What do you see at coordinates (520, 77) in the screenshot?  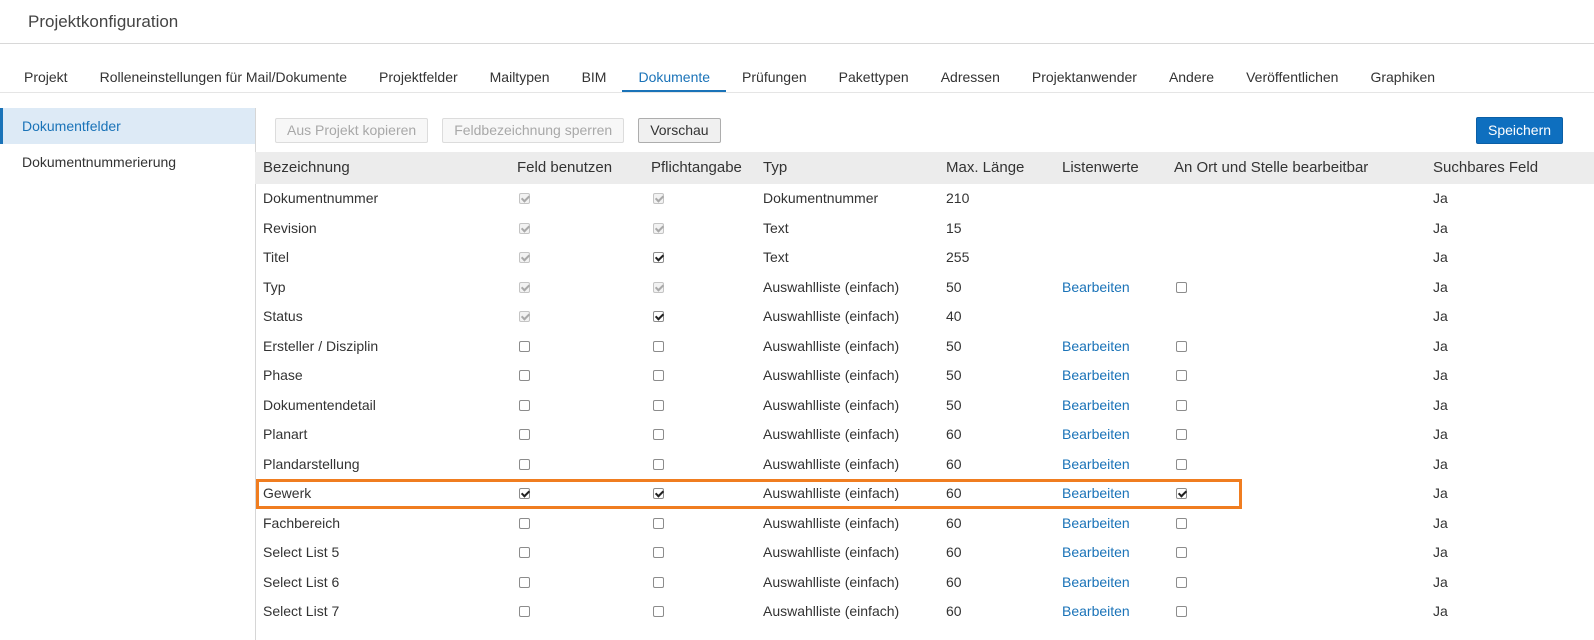 I see `tab-mailtypen: Mailtypen` at bounding box center [520, 77].